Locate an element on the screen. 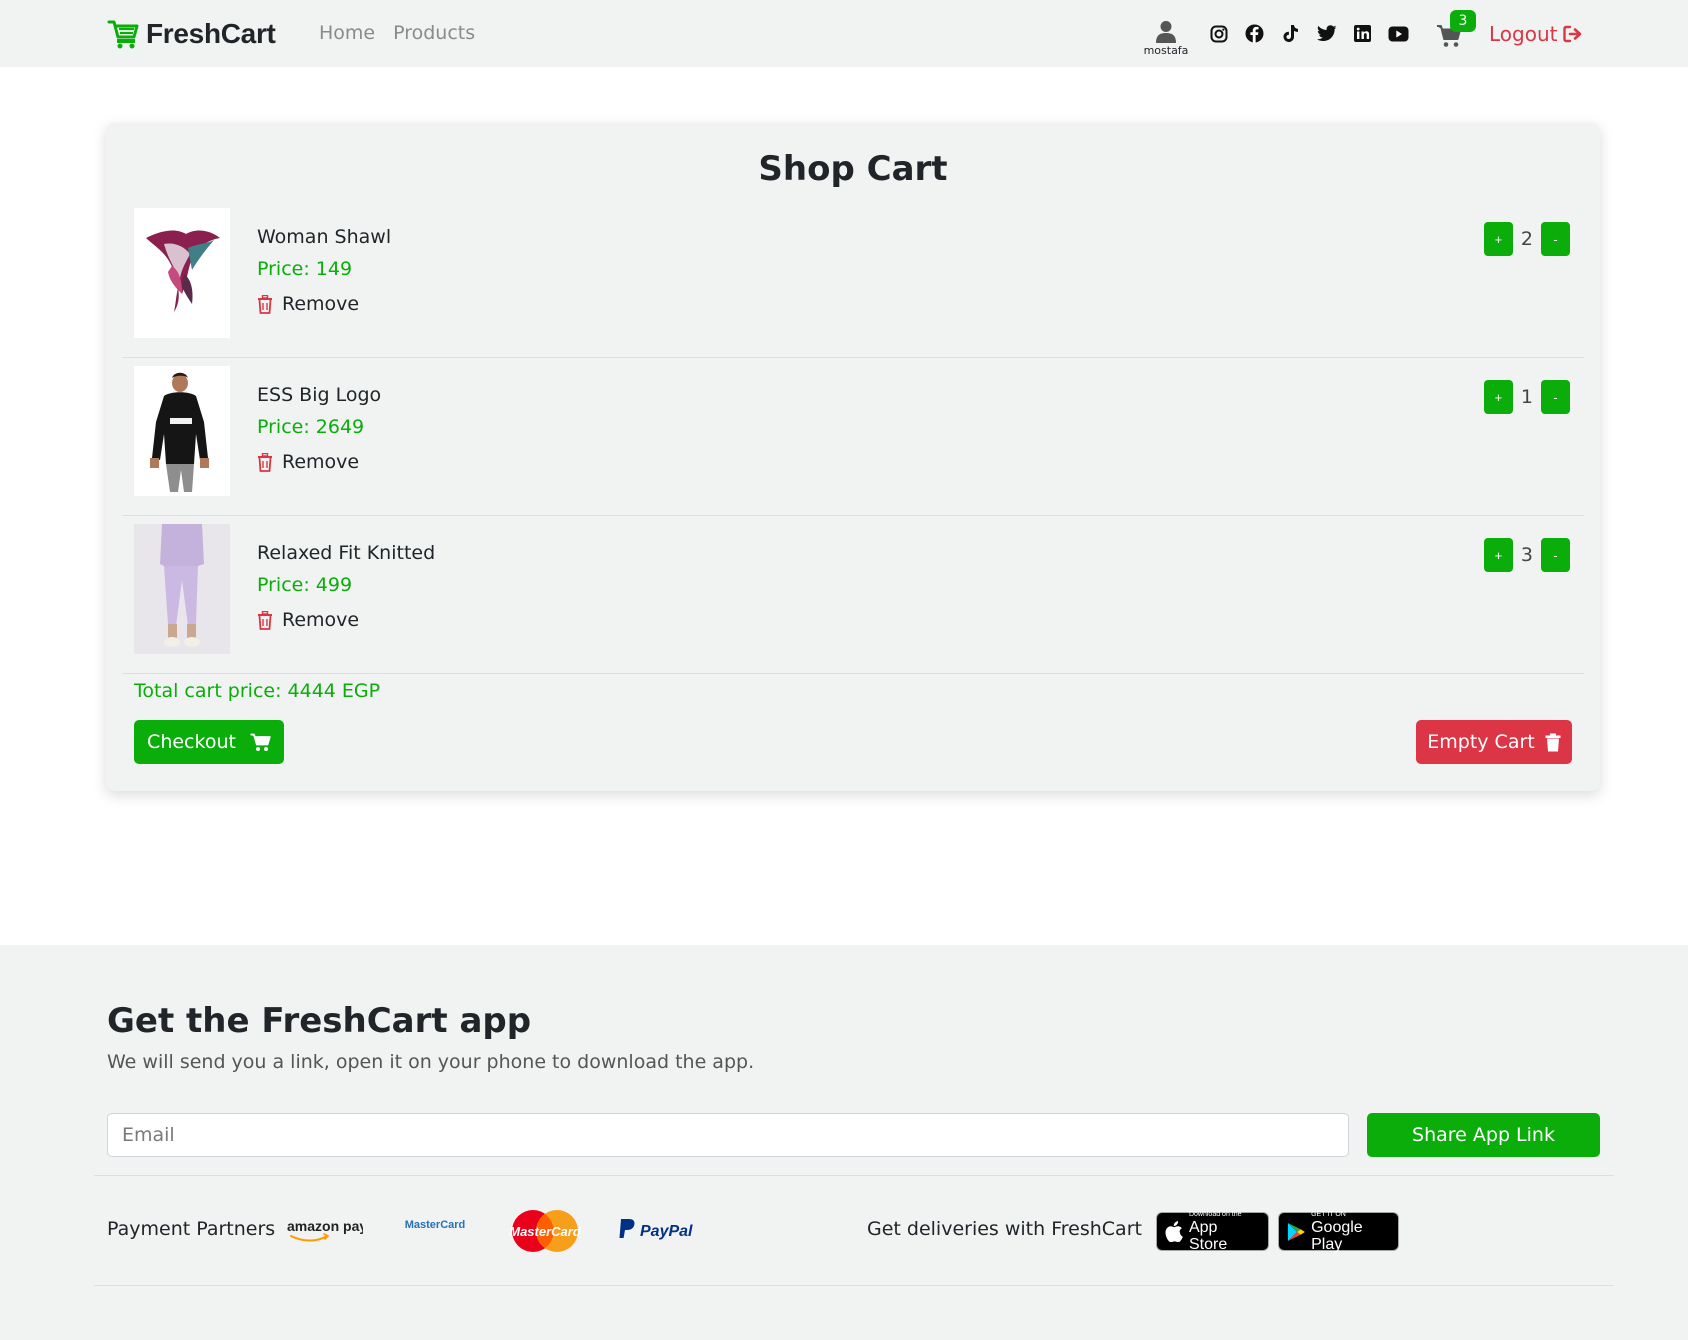  logout-label: Logout is located at coordinates (1523, 34).